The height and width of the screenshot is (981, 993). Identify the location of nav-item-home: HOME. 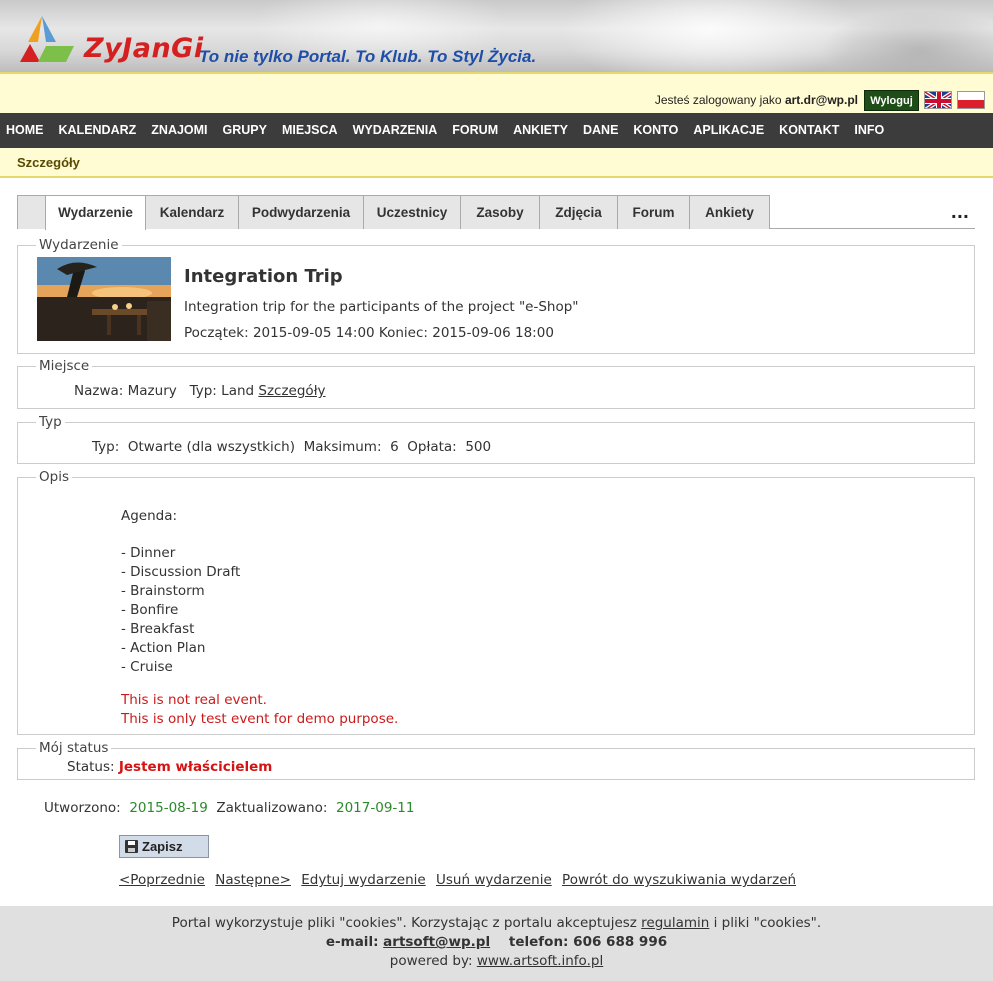
(25, 130).